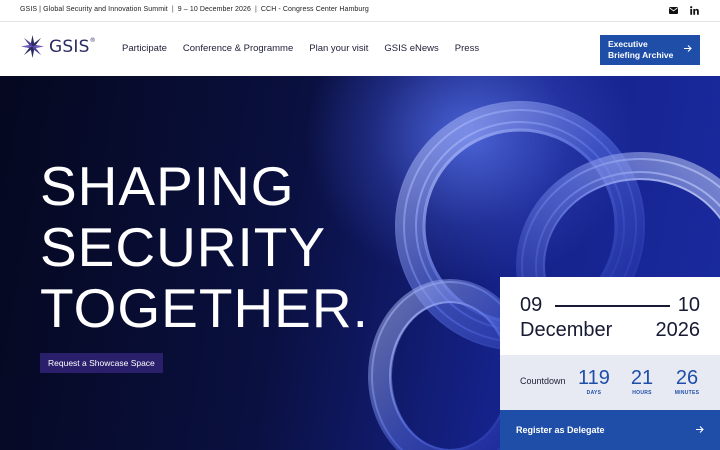  What do you see at coordinates (687, 393) in the screenshot?
I see `countdown-minutes-unit: MINUTES` at bounding box center [687, 393].